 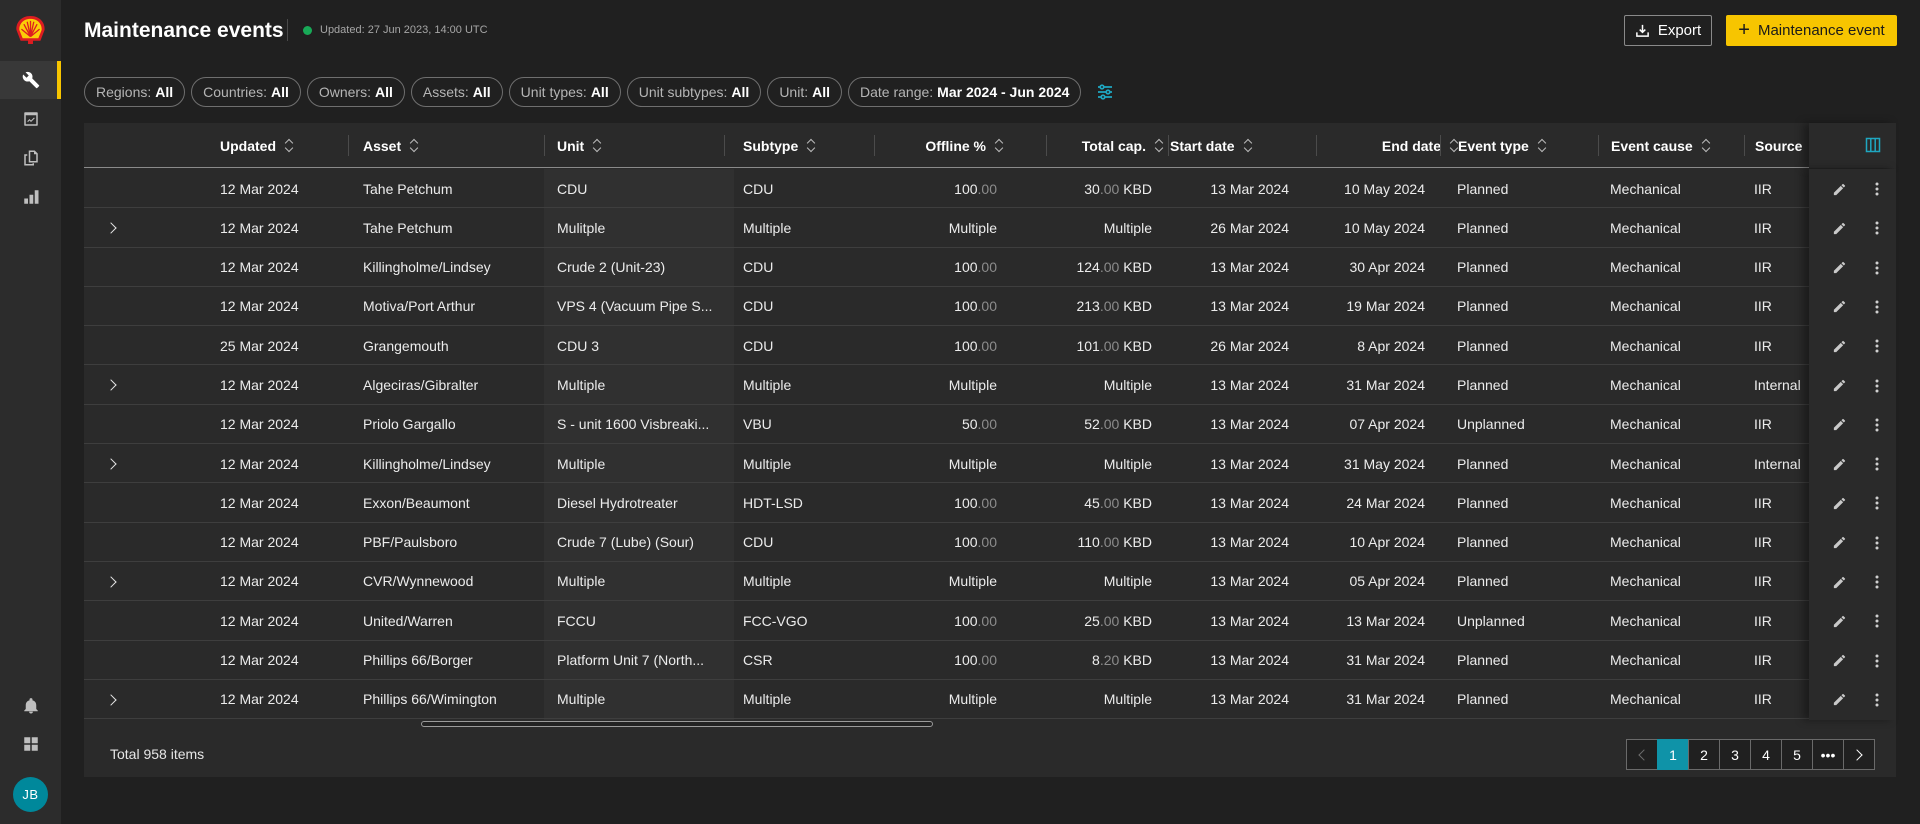 What do you see at coordinates (965, 92) in the screenshot?
I see `filter-chip: Date range: Mar 2024 - Jun 2024` at bounding box center [965, 92].